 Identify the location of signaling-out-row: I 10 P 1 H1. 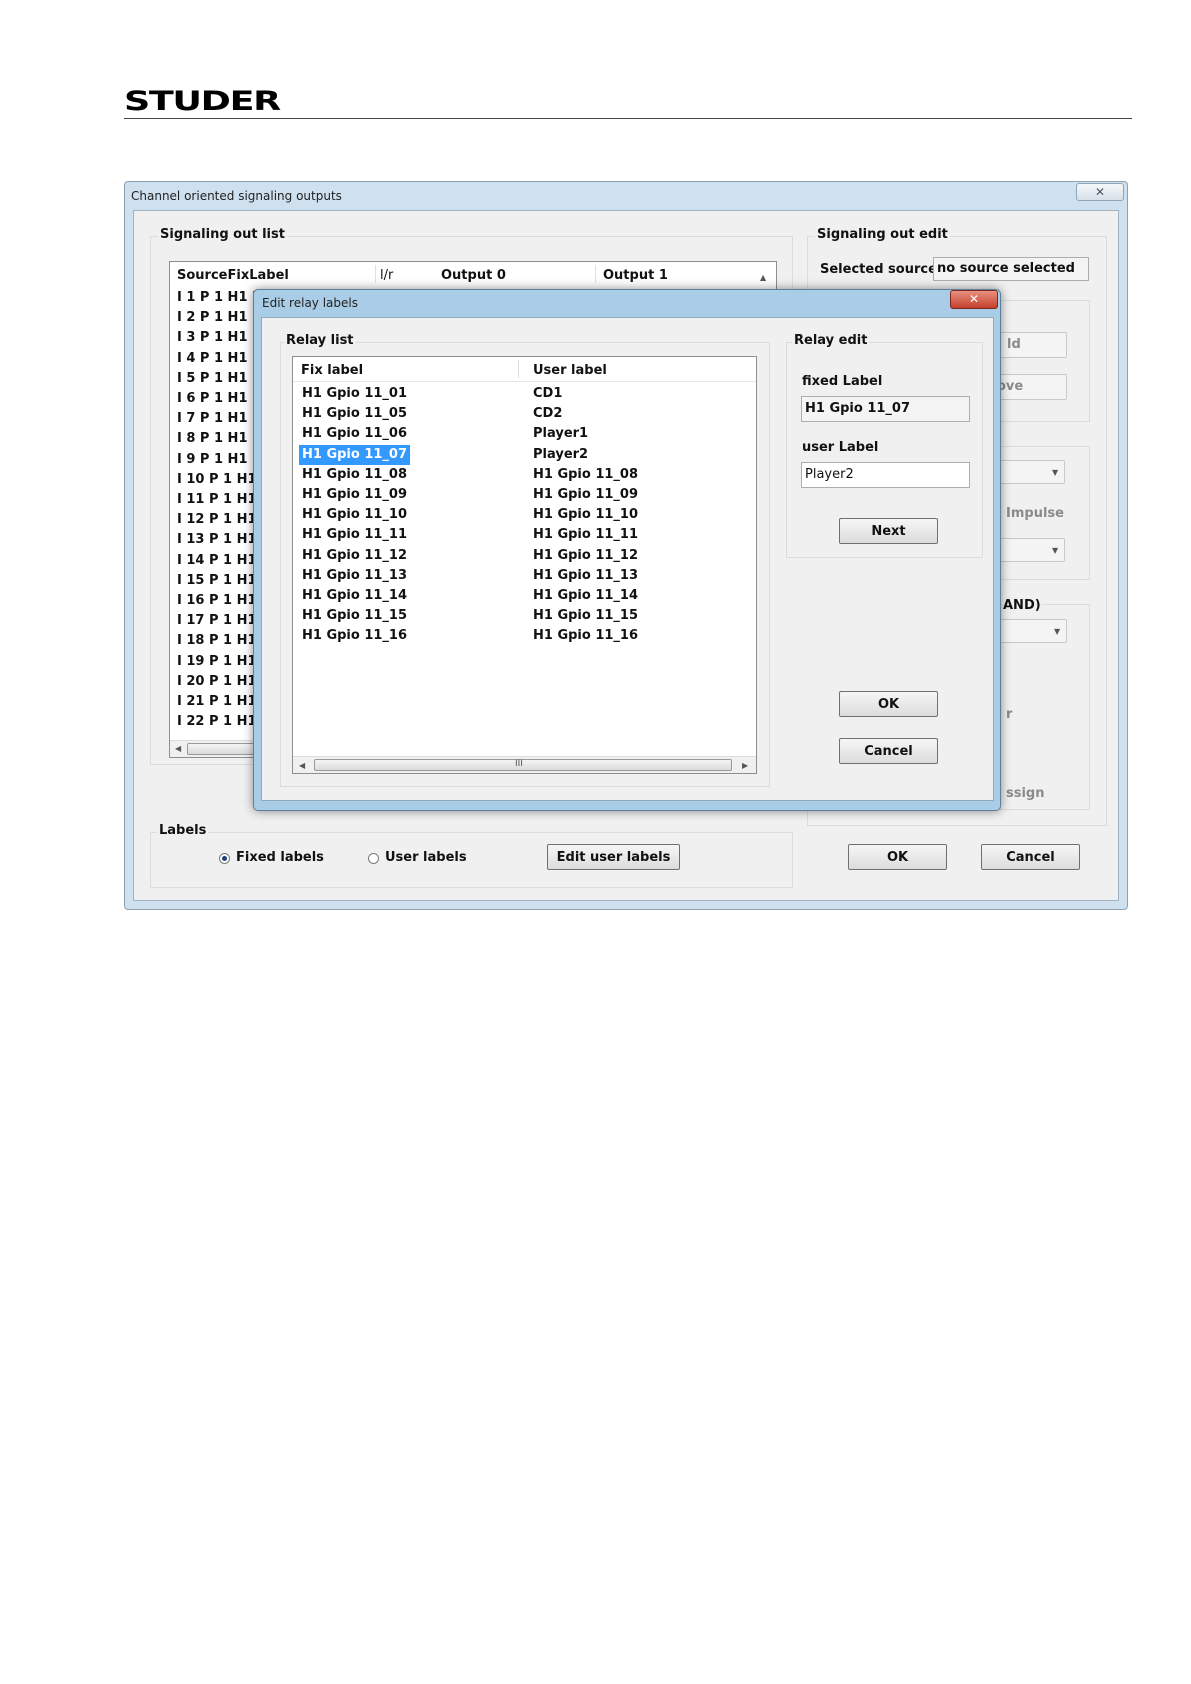
(217, 480).